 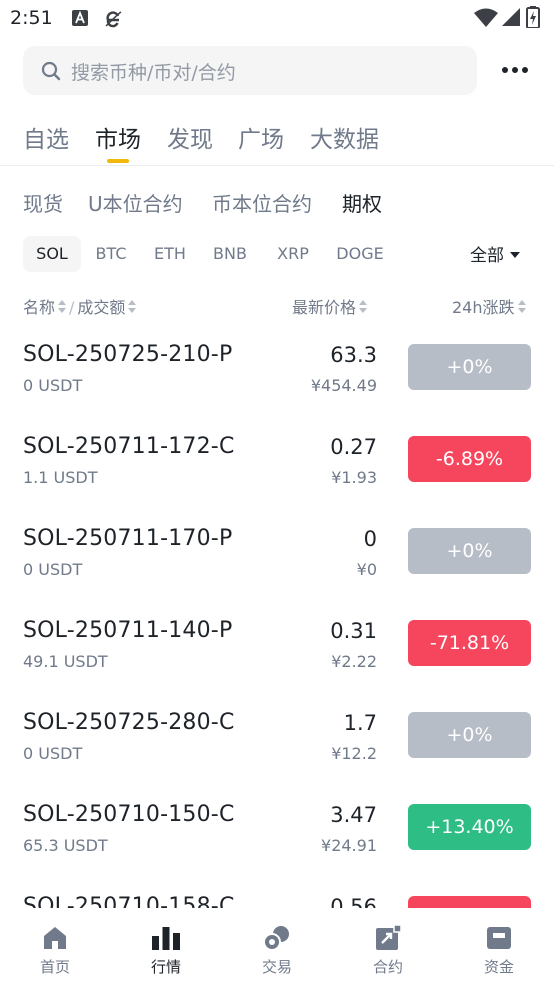 What do you see at coordinates (111, 254) in the screenshot?
I see `chip-btc: BTC` at bounding box center [111, 254].